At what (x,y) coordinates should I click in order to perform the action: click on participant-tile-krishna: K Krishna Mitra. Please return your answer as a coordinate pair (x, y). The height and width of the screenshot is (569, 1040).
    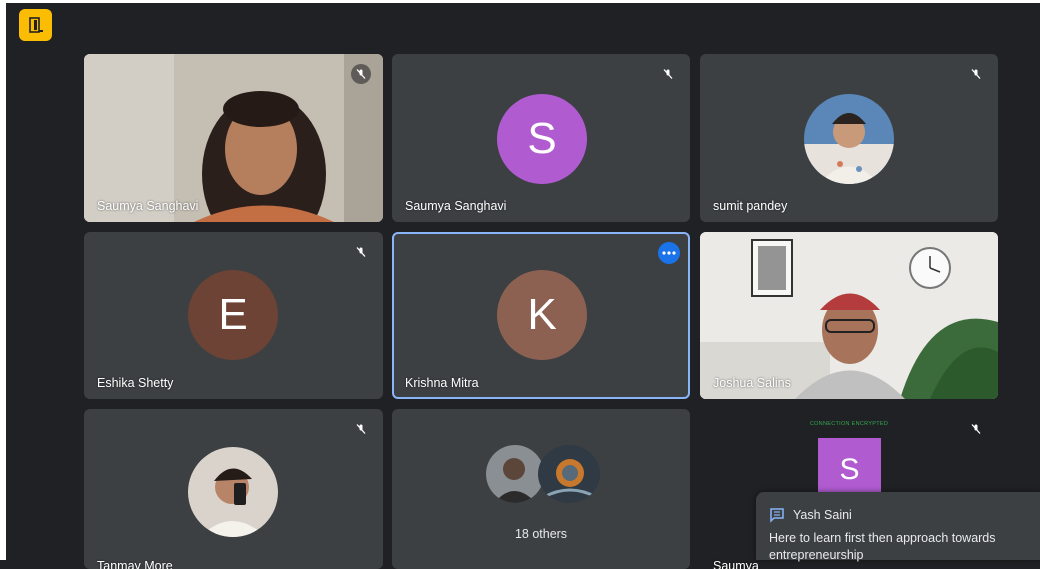
    Looking at the image, I should click on (541, 315).